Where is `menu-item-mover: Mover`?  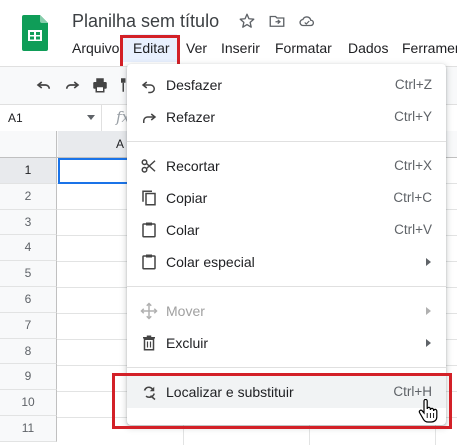
menu-item-mover: Mover is located at coordinates (286, 311).